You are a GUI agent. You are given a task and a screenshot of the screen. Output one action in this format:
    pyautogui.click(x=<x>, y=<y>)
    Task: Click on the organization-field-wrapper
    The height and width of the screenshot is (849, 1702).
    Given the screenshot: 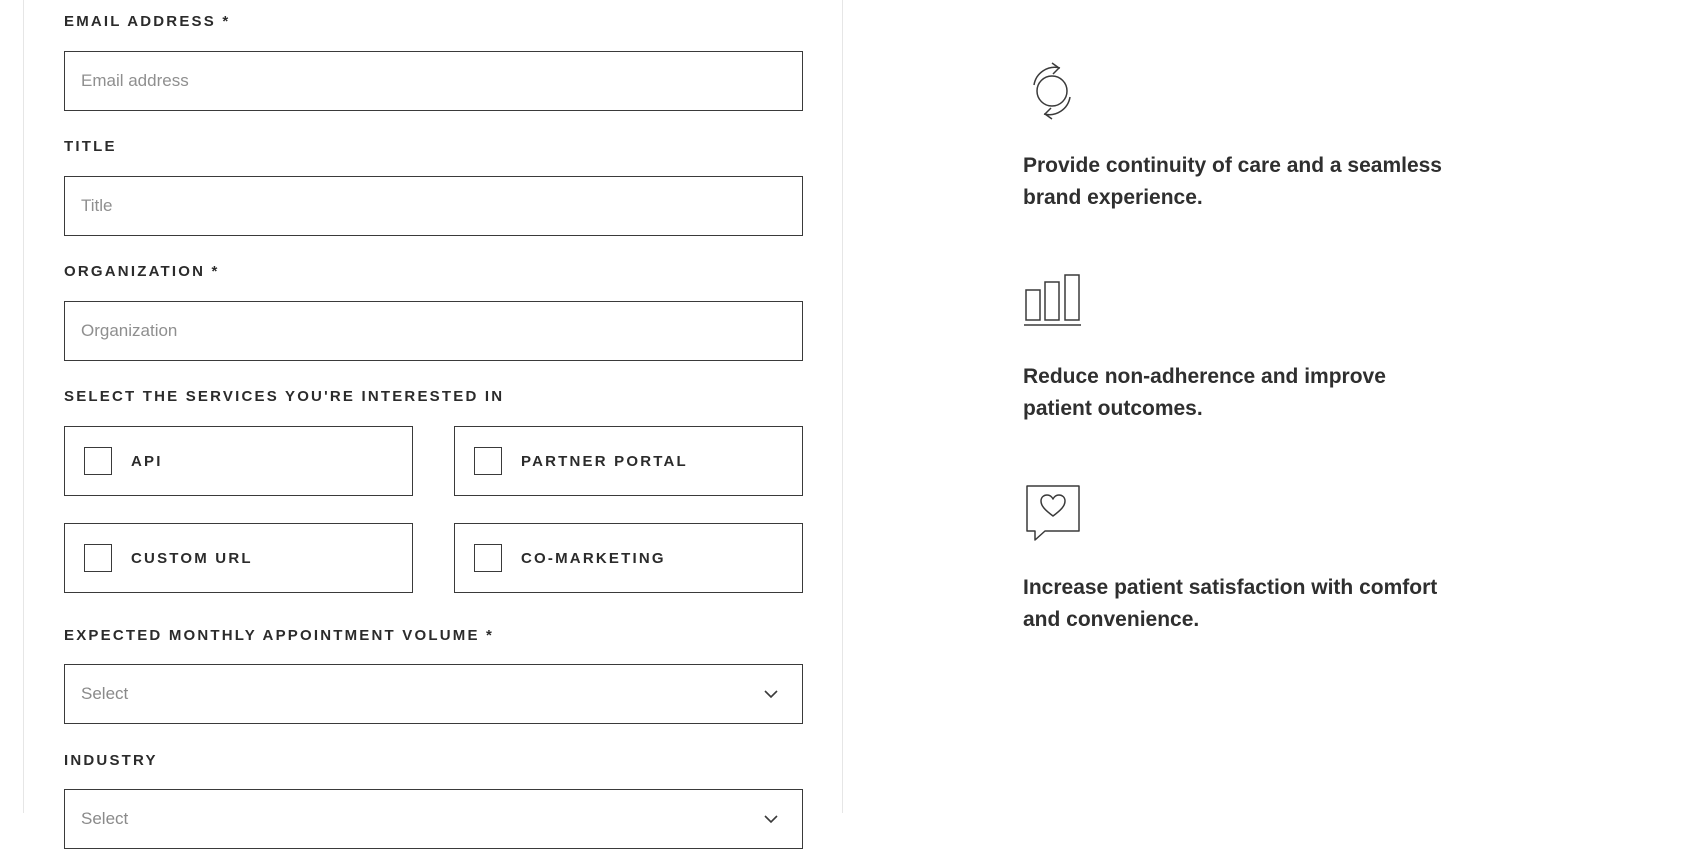 What is the action you would take?
    pyautogui.click(x=433, y=331)
    